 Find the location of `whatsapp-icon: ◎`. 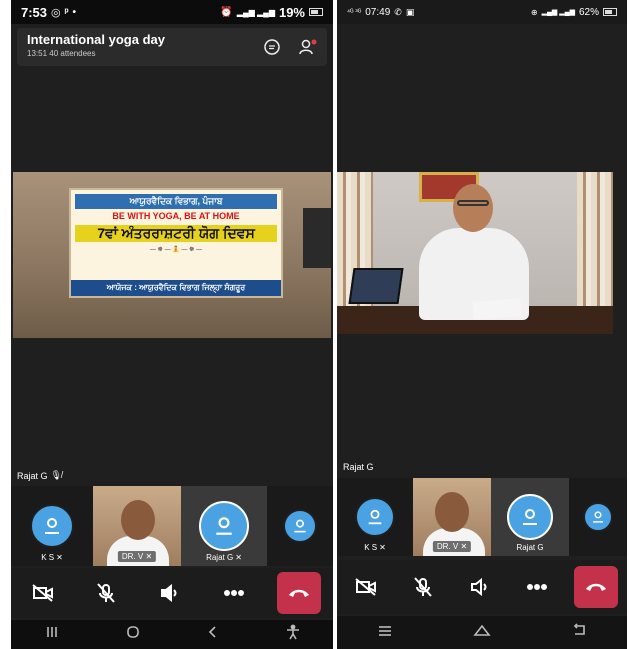

whatsapp-icon: ◎ is located at coordinates (56, 12).